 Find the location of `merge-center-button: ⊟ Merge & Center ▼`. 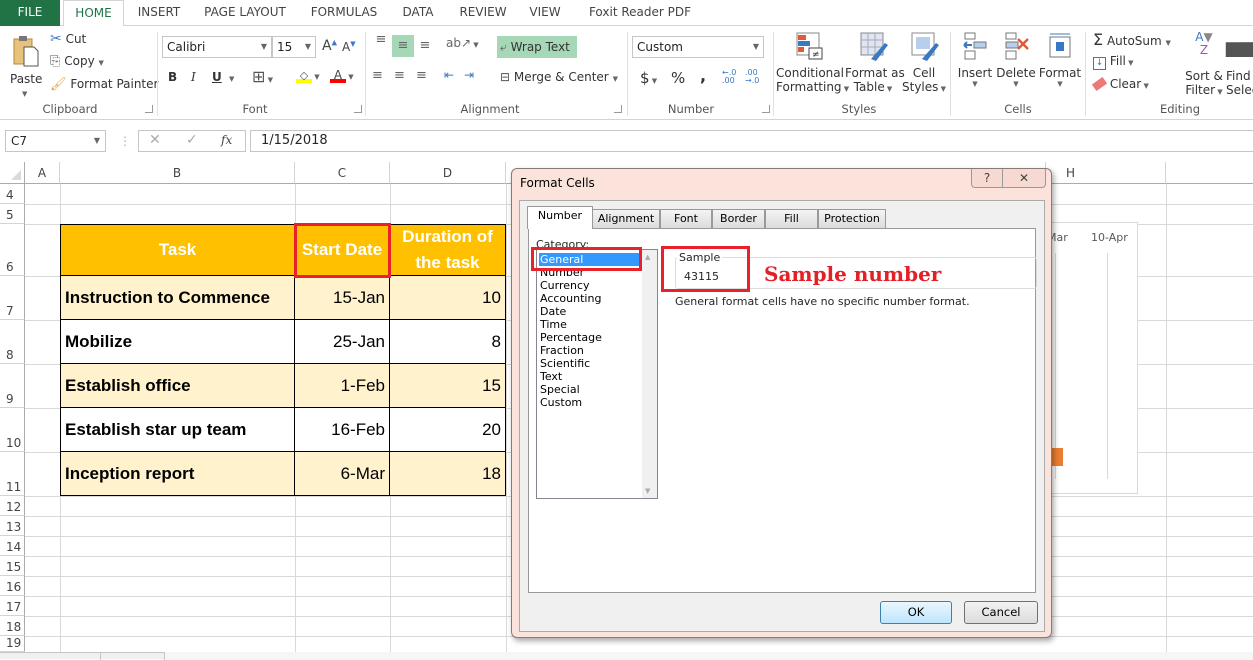

merge-center-button: ⊟ Merge & Center ▼ is located at coordinates (559, 77).